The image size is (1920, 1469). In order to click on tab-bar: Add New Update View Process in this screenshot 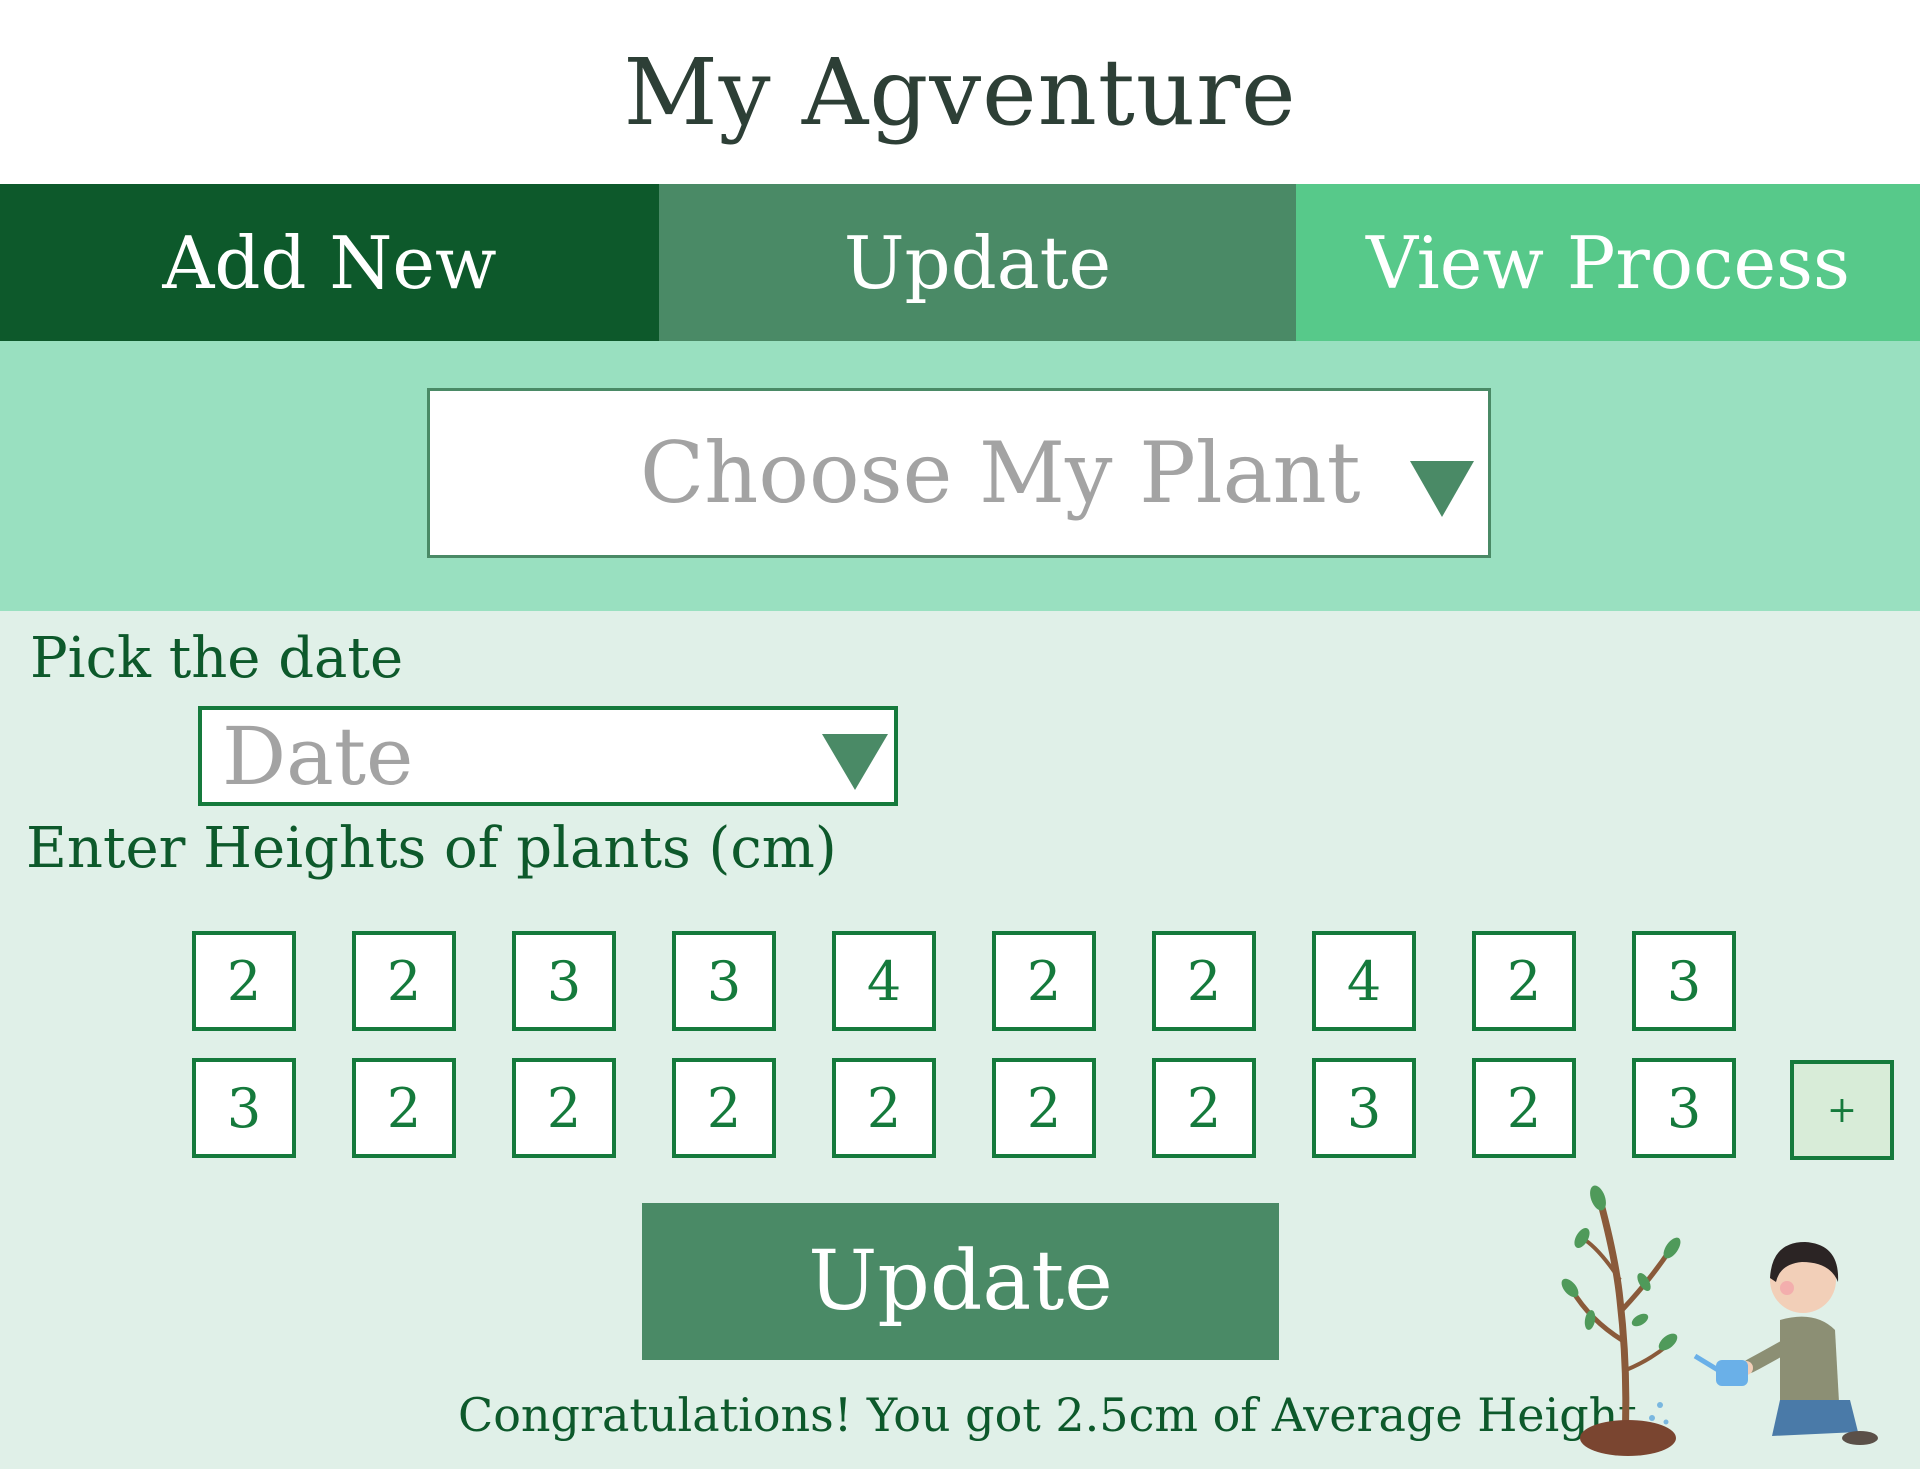, I will do `click(960, 262)`.